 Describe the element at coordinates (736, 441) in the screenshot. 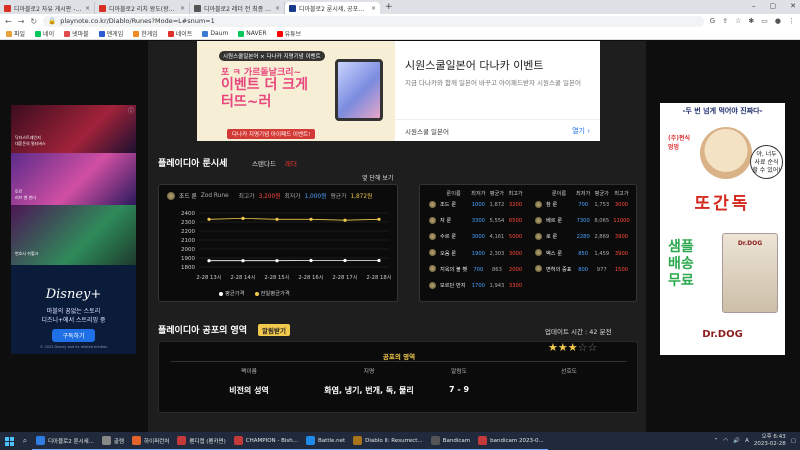

I see `volume-icon: 🔊` at that location.